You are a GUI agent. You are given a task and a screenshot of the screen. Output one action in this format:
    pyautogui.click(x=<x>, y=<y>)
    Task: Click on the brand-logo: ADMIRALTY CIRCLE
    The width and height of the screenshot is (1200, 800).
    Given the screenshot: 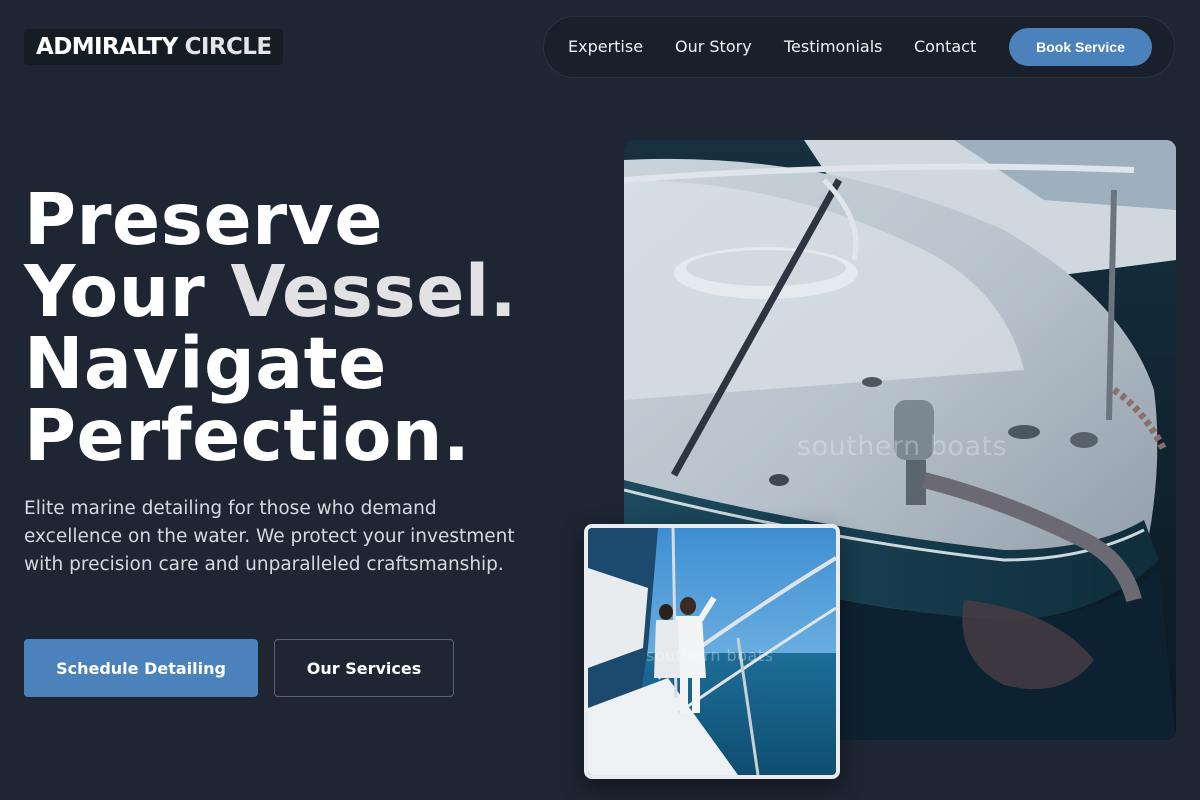 What is the action you would take?
    pyautogui.click(x=154, y=47)
    